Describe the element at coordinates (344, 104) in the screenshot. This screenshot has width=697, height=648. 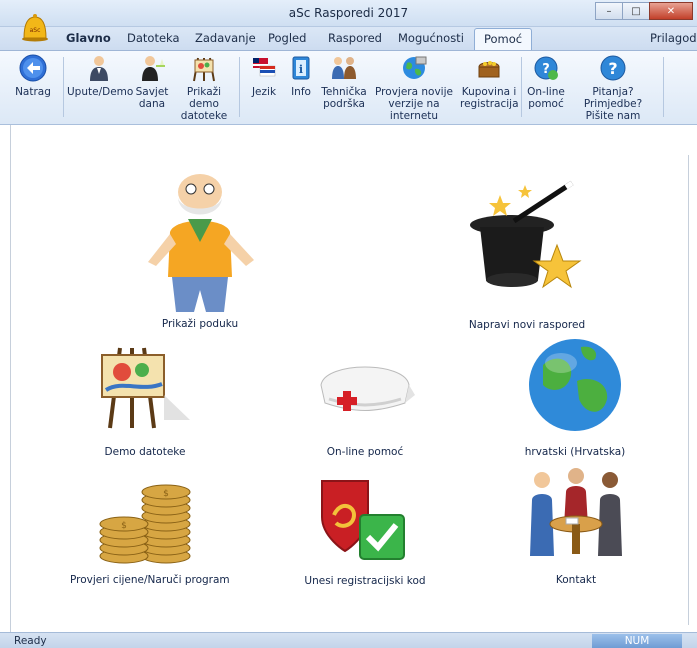
I see `support-label-2: podrška` at that location.